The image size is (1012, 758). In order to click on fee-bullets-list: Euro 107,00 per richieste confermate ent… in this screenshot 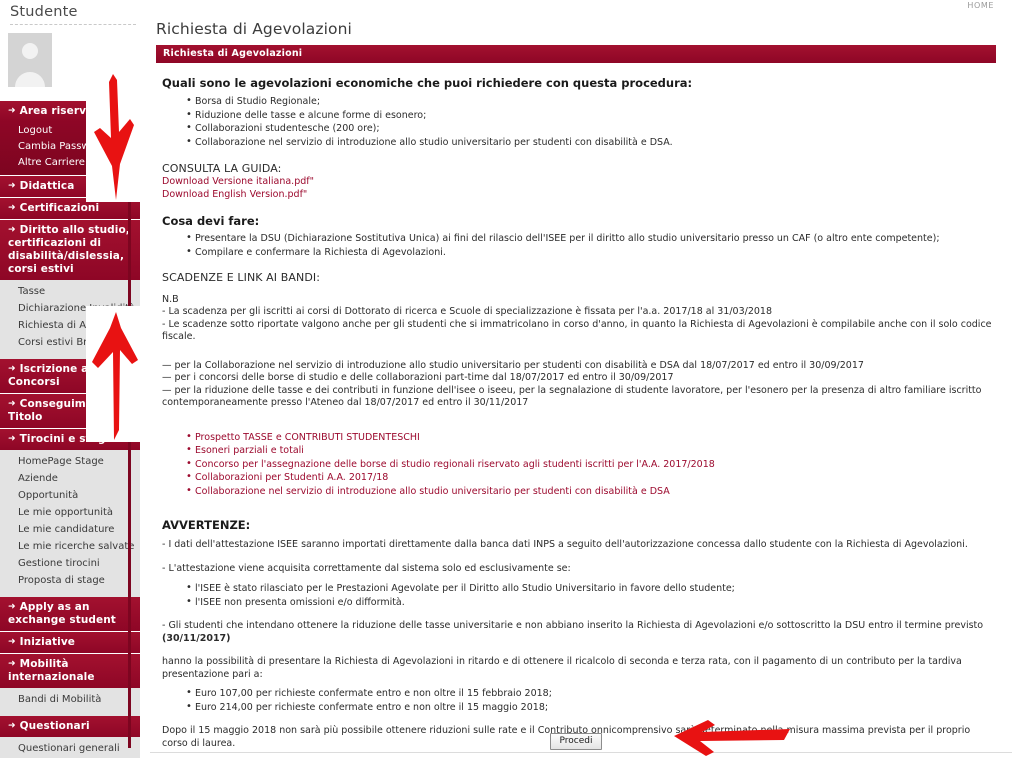, I will do `click(592, 700)`.